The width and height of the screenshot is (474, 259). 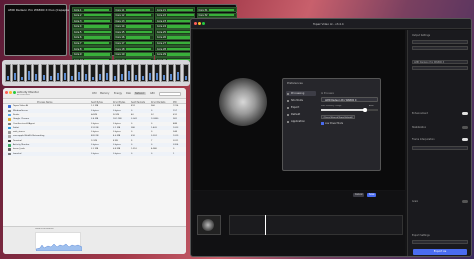 I want to click on core-label: Core 11, so click(x=120, y=10).